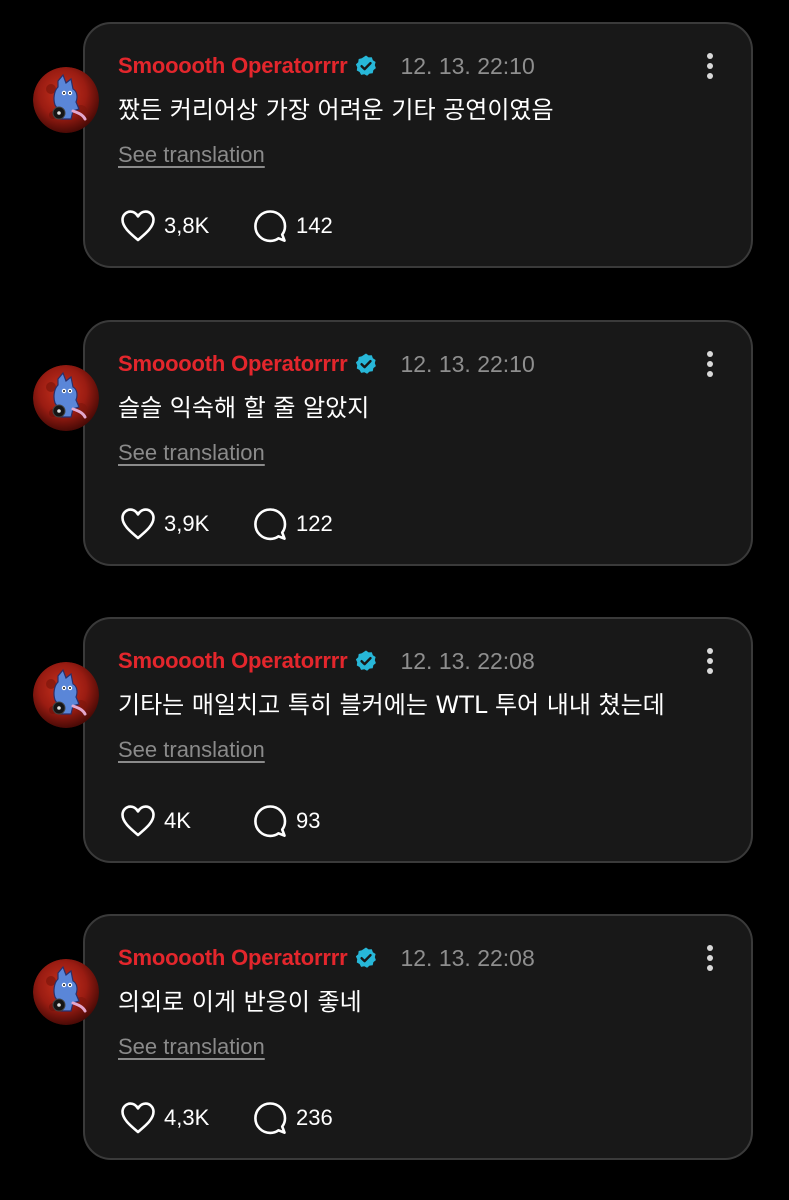 The image size is (789, 1200). I want to click on like-button: 3,9K, so click(186, 524).